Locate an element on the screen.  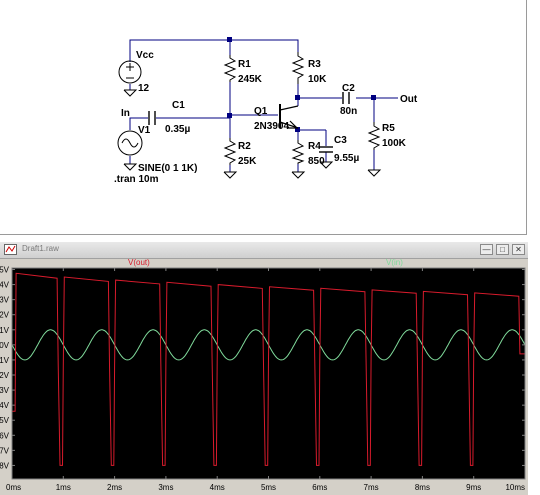
x-tick-label: 7ms is located at coordinates (371, 487).